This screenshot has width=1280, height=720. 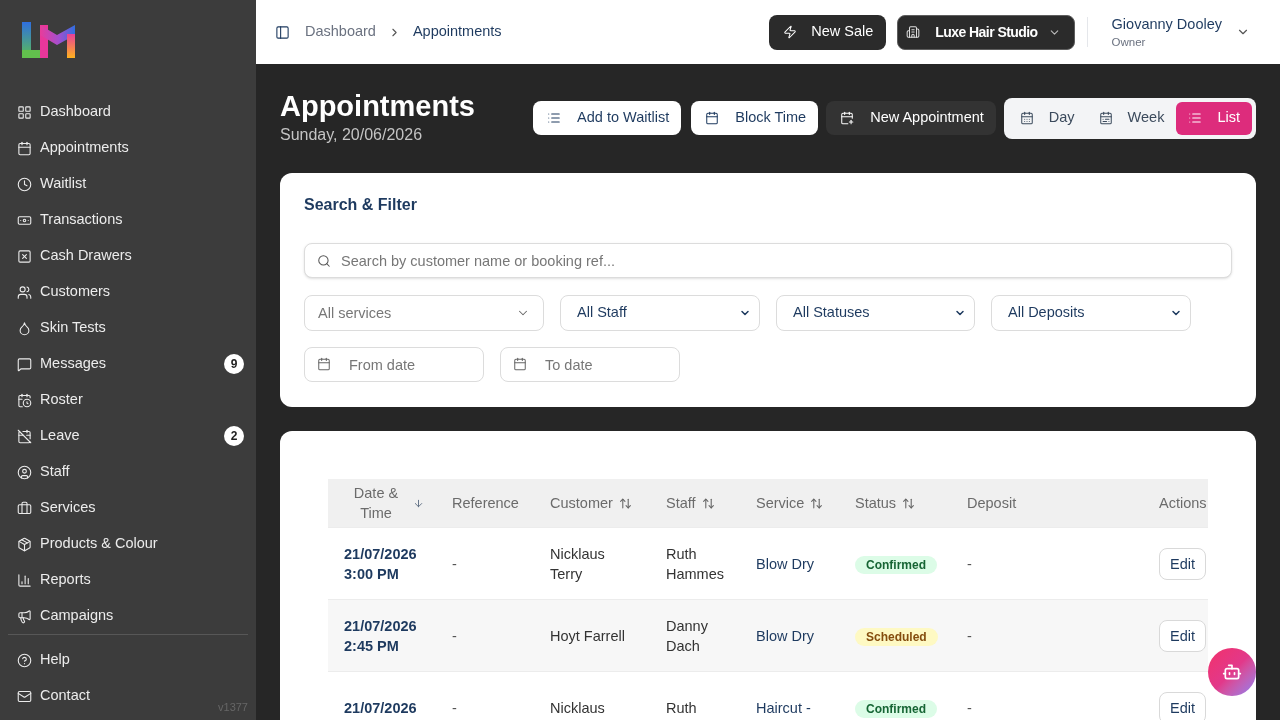 What do you see at coordinates (418, 503) in the screenshot?
I see `arrow-down-icon` at bounding box center [418, 503].